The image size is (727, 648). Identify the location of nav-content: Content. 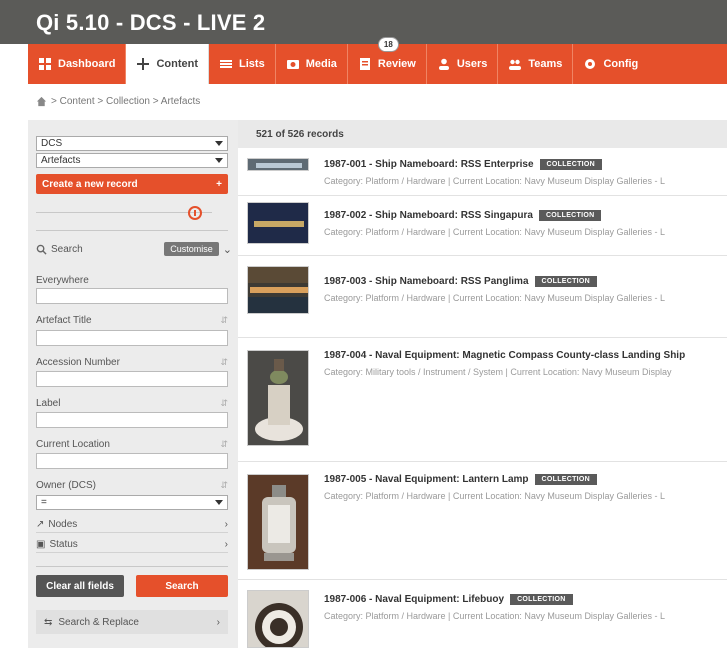
(168, 64).